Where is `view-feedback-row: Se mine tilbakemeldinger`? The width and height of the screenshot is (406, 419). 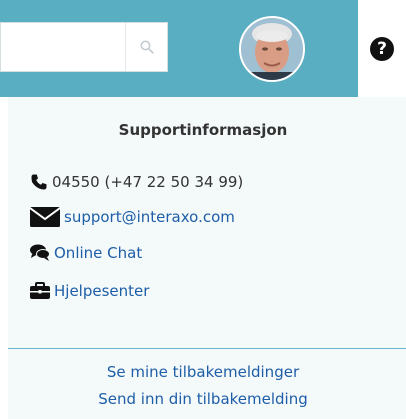
view-feedback-row: Se mine tilbakemeldinger is located at coordinates (203, 372).